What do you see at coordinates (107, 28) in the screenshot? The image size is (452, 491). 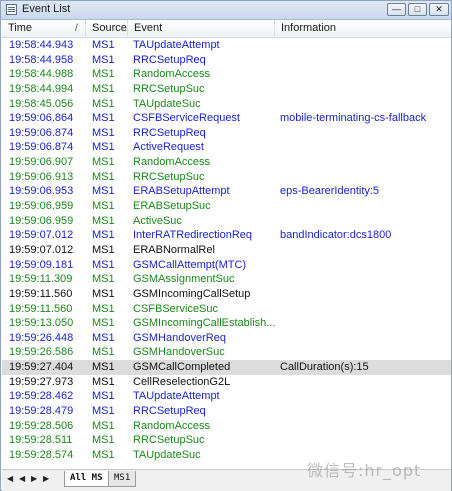 I see `column-header-source: Source` at bounding box center [107, 28].